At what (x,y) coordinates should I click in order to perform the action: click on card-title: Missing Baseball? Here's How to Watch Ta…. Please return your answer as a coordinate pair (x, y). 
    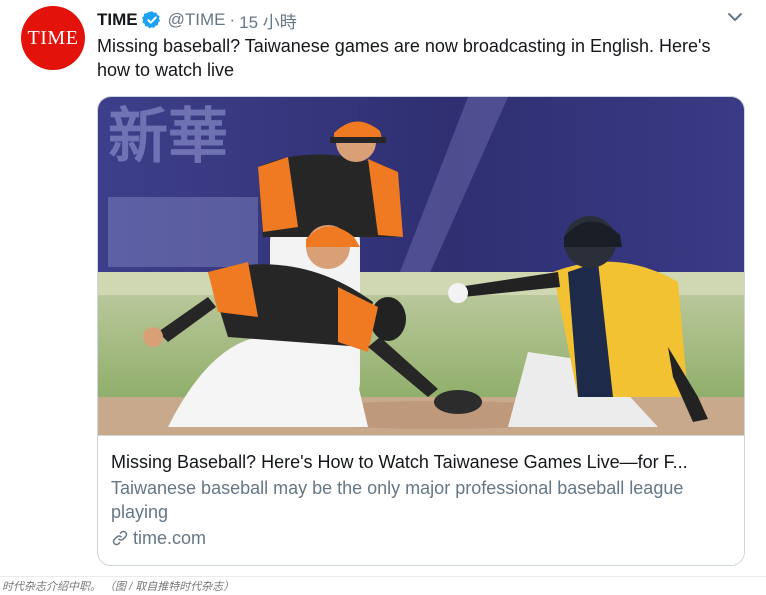
    Looking at the image, I should click on (423, 462).